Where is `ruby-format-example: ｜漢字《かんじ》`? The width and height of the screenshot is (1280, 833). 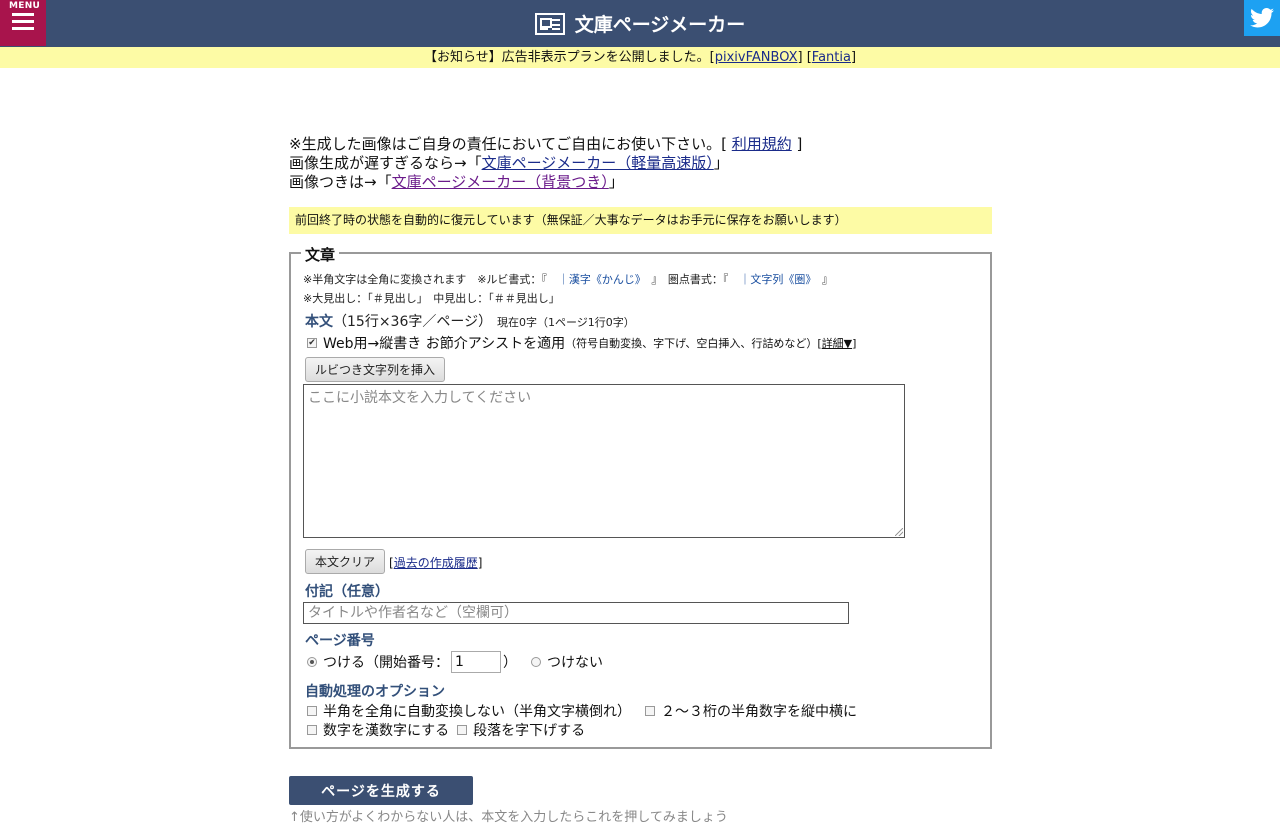
ruby-format-example: ｜漢字《かんじ》 is located at coordinates (599, 279).